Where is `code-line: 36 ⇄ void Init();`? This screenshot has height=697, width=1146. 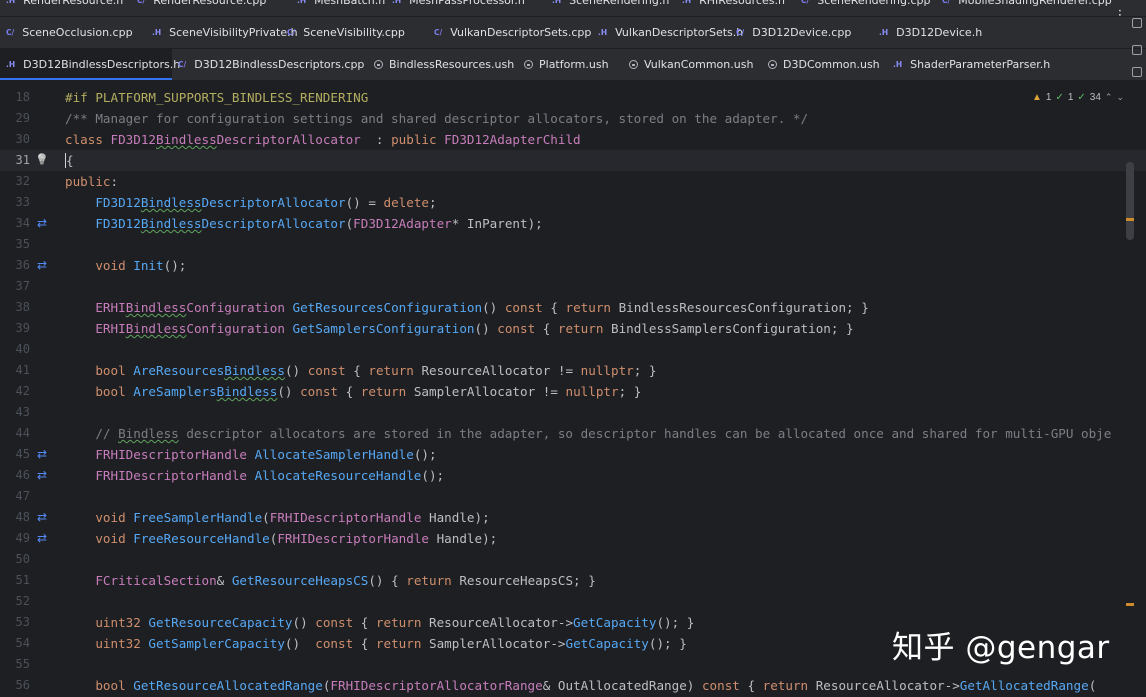 code-line: 36 ⇄ void Init(); is located at coordinates (573, 265).